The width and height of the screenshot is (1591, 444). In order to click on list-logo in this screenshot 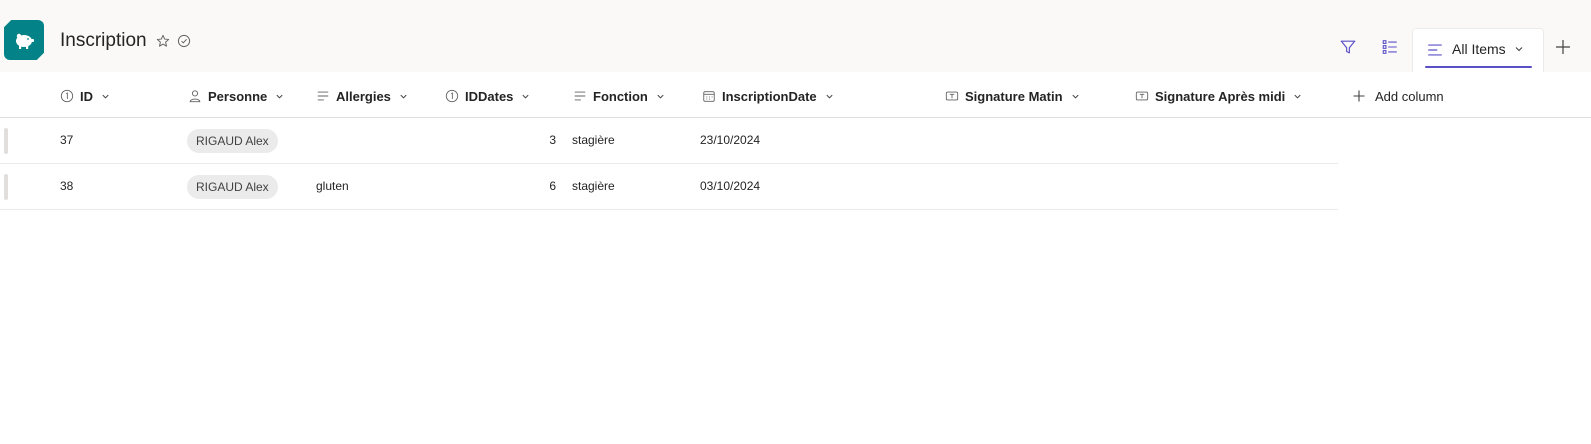, I will do `click(24, 40)`.